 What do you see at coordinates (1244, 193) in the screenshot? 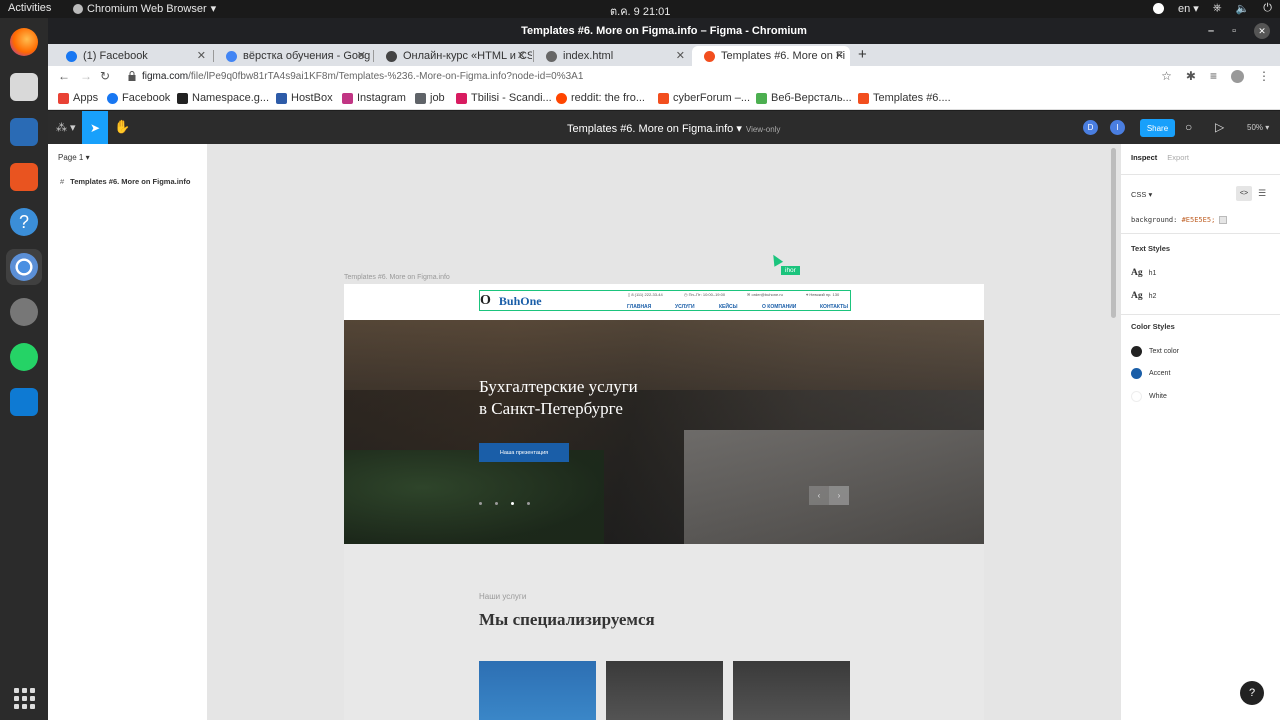
I see `code-view-icon: <>` at bounding box center [1244, 193].